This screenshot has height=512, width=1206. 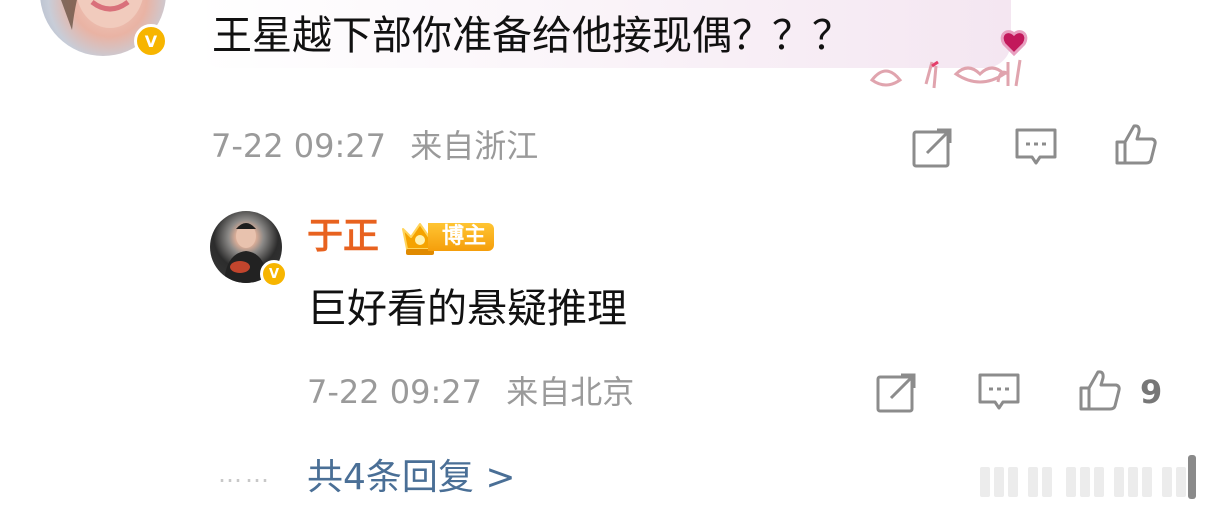 I want to click on comment-button, so click(x=1036, y=147).